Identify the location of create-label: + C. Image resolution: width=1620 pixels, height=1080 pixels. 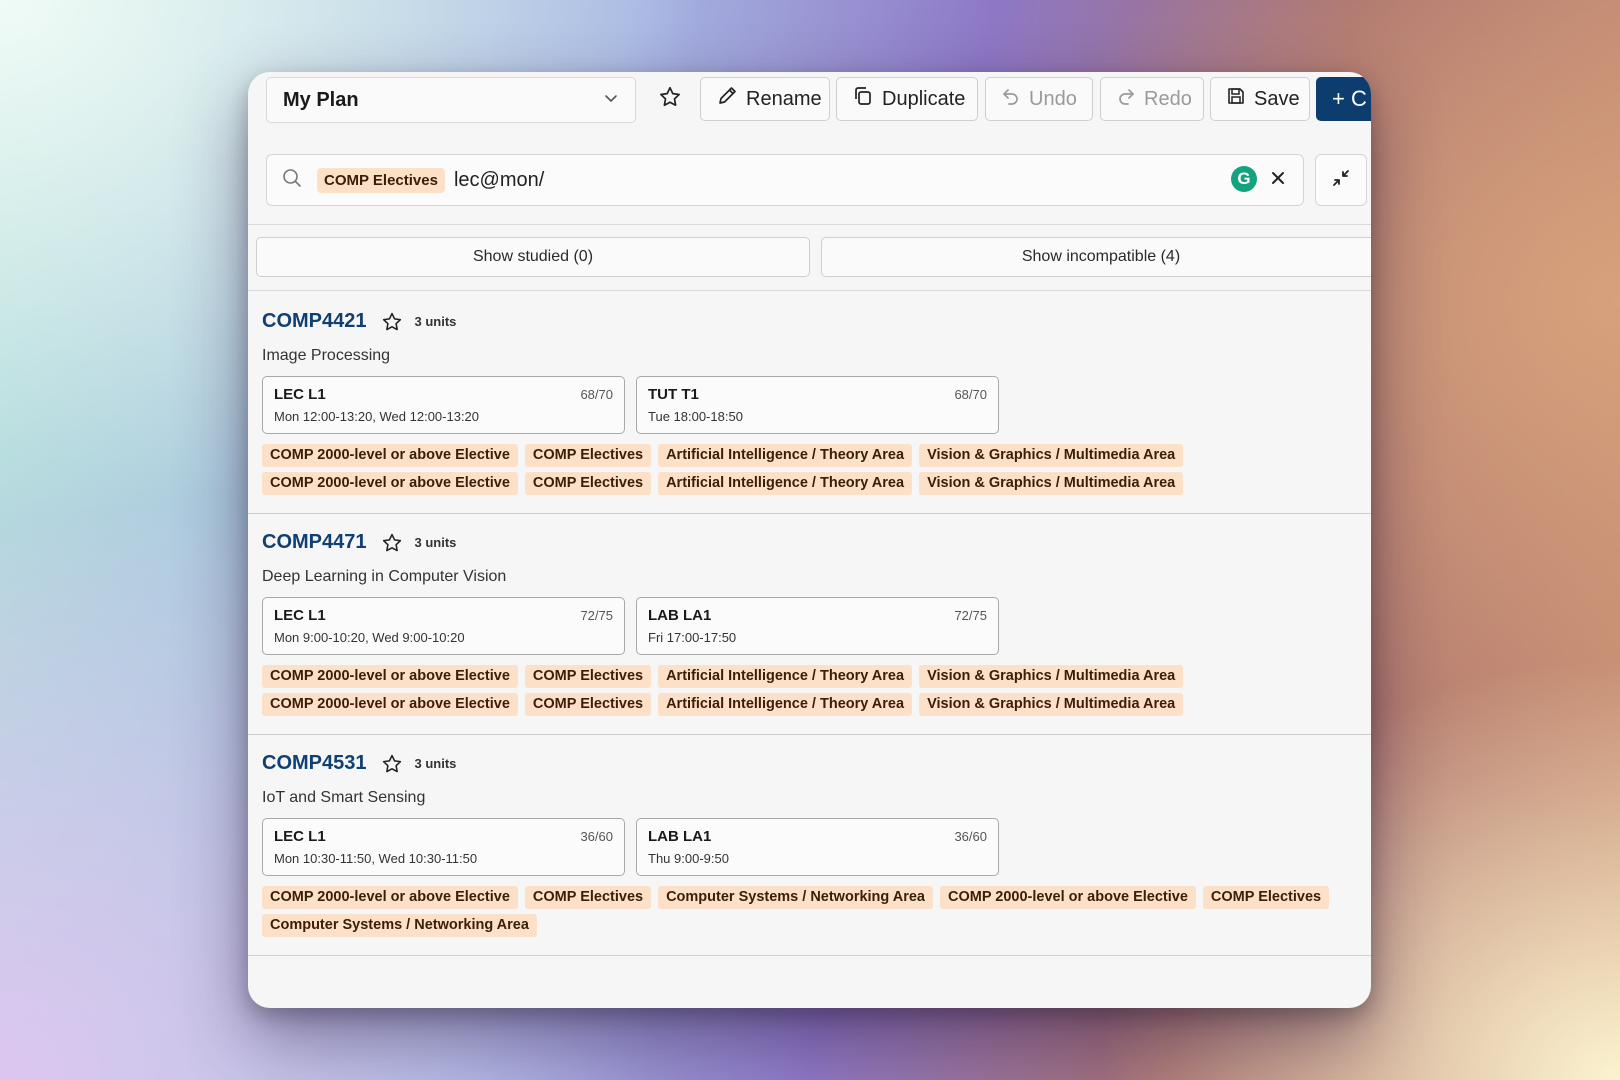
(1349, 98).